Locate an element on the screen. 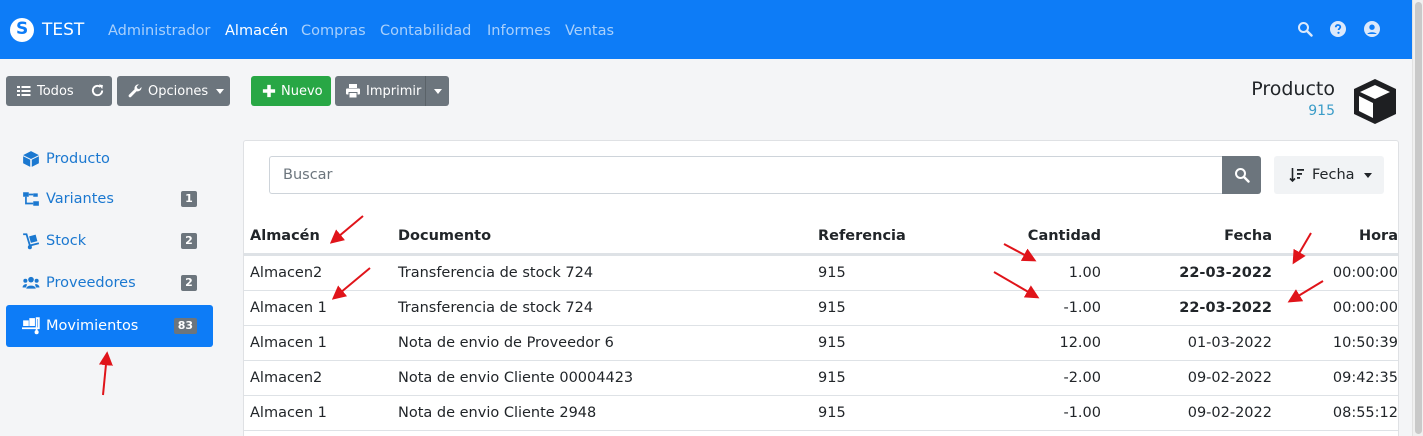  dolly-icon is located at coordinates (31, 241).